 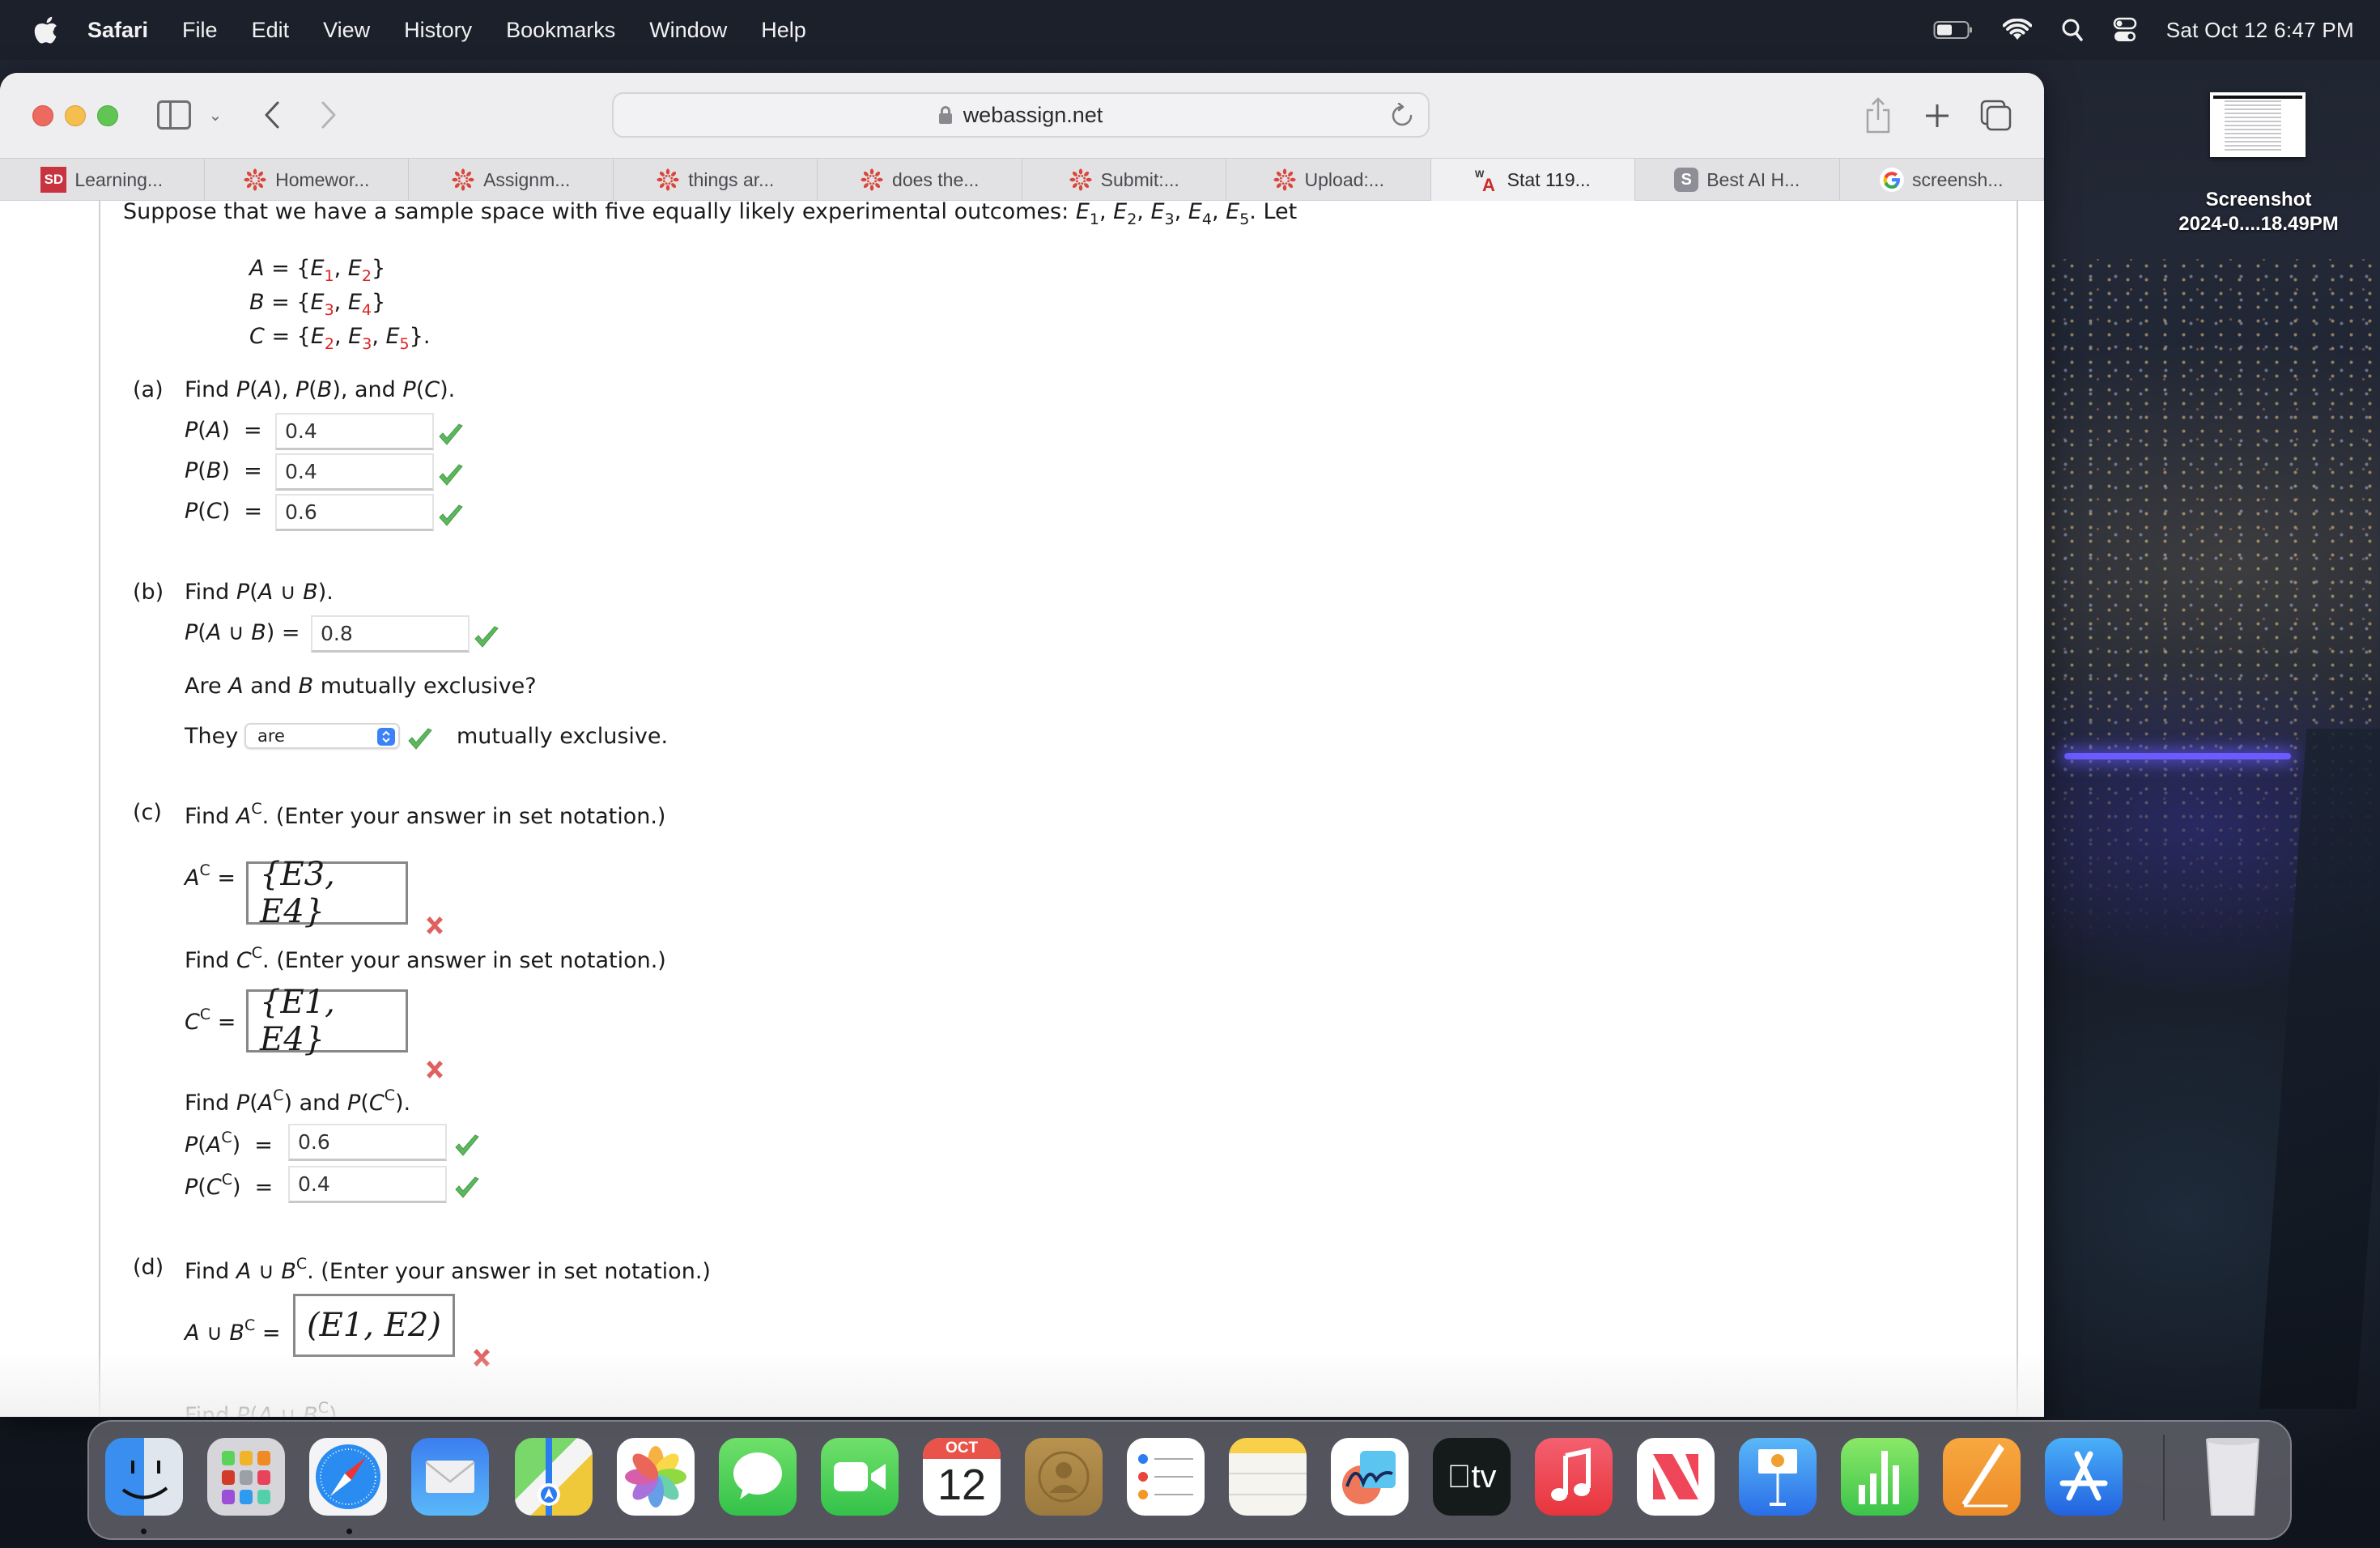 What do you see at coordinates (118, 31) in the screenshot?
I see `menu-app-safari: Safari` at bounding box center [118, 31].